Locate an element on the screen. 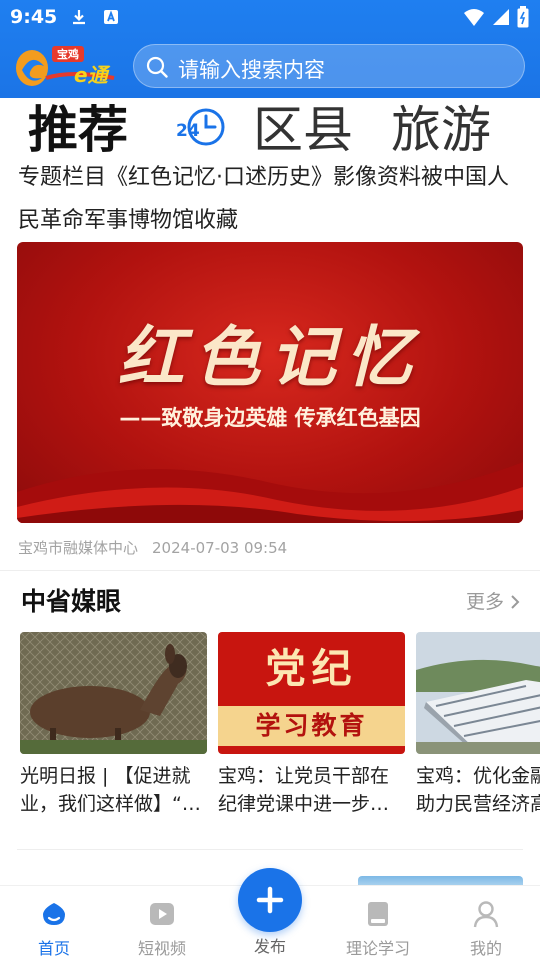 The height and width of the screenshot is (960, 540). home-icon is located at coordinates (54, 914).